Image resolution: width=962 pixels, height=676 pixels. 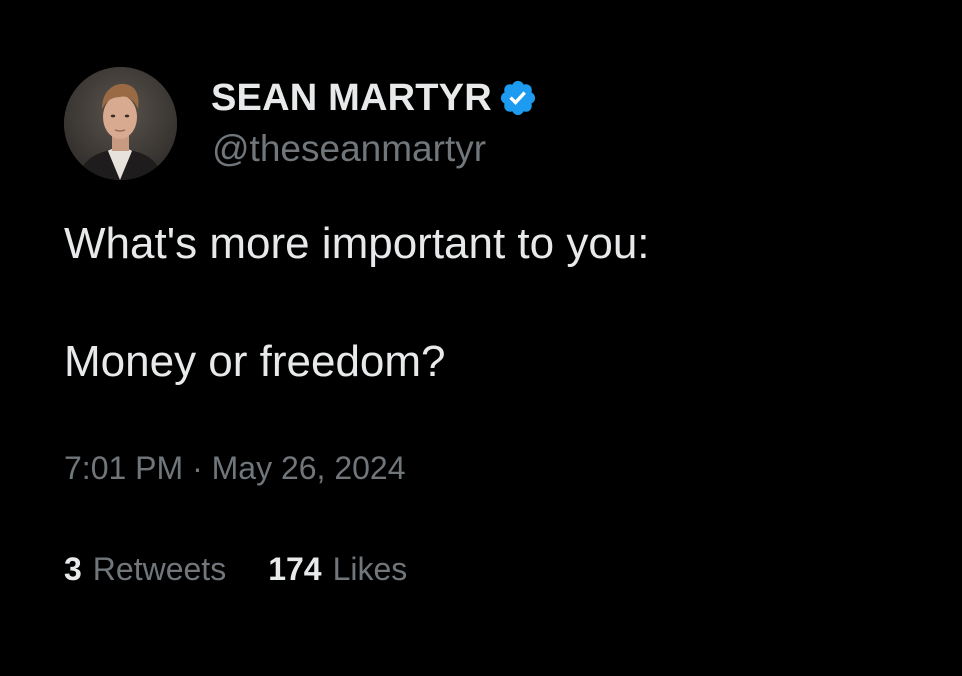 What do you see at coordinates (357, 243) in the screenshot?
I see `tweet-text-line-1: What's more important to you:` at bounding box center [357, 243].